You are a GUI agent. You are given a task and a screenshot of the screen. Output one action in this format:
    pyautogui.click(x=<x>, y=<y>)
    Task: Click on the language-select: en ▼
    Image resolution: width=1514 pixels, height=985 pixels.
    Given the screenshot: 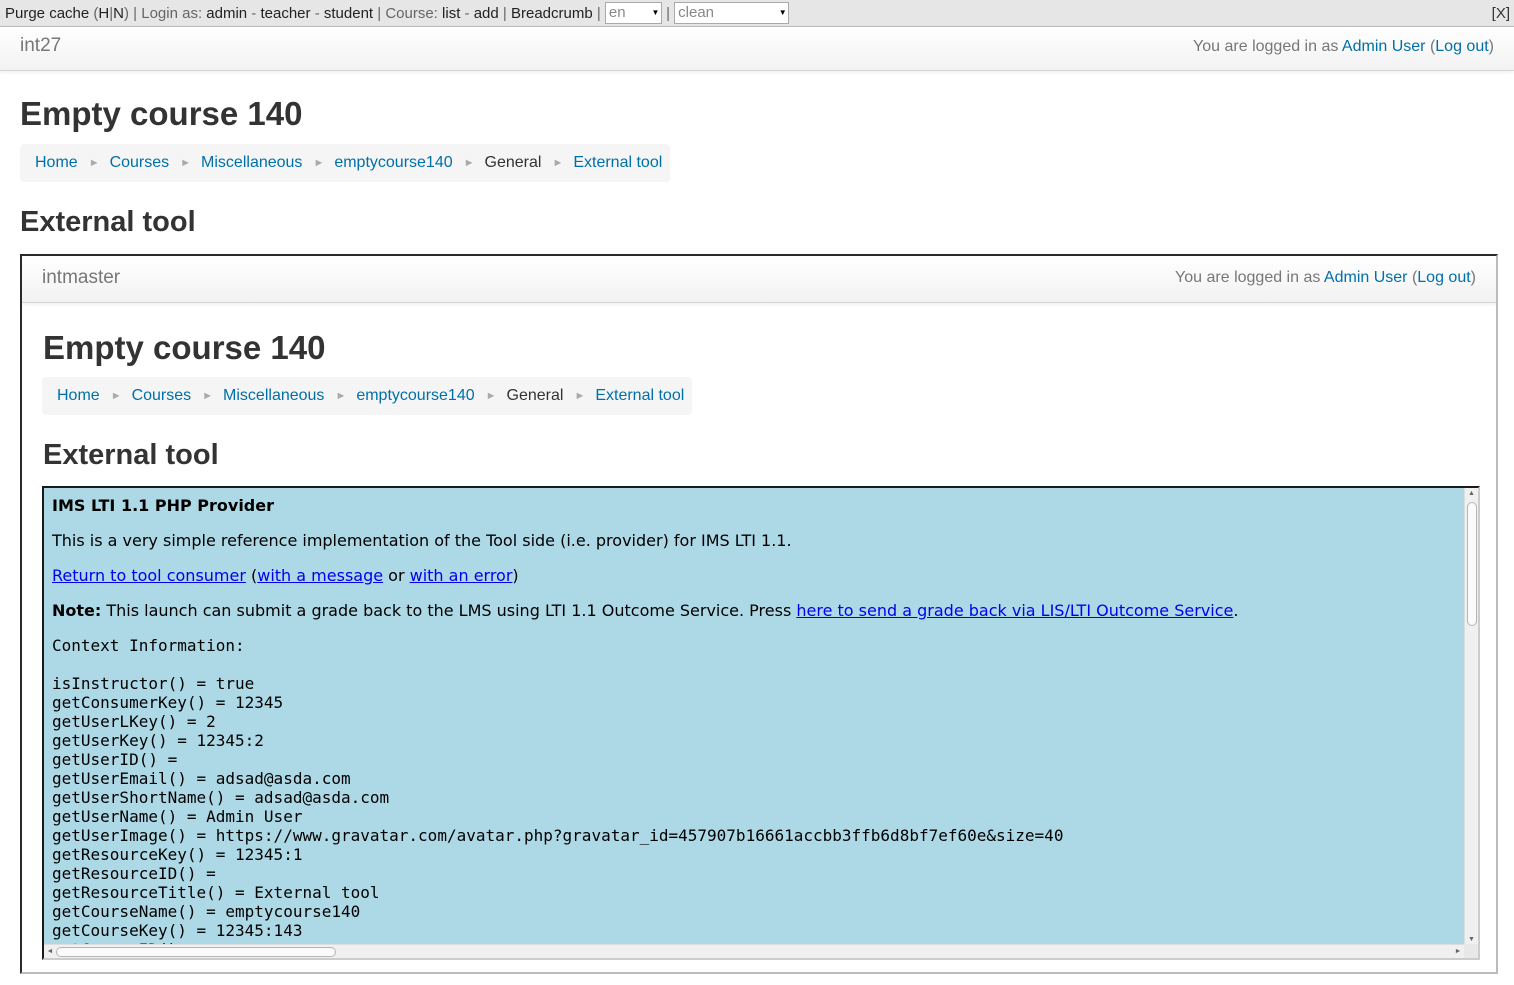 What is the action you would take?
    pyautogui.click(x=633, y=13)
    